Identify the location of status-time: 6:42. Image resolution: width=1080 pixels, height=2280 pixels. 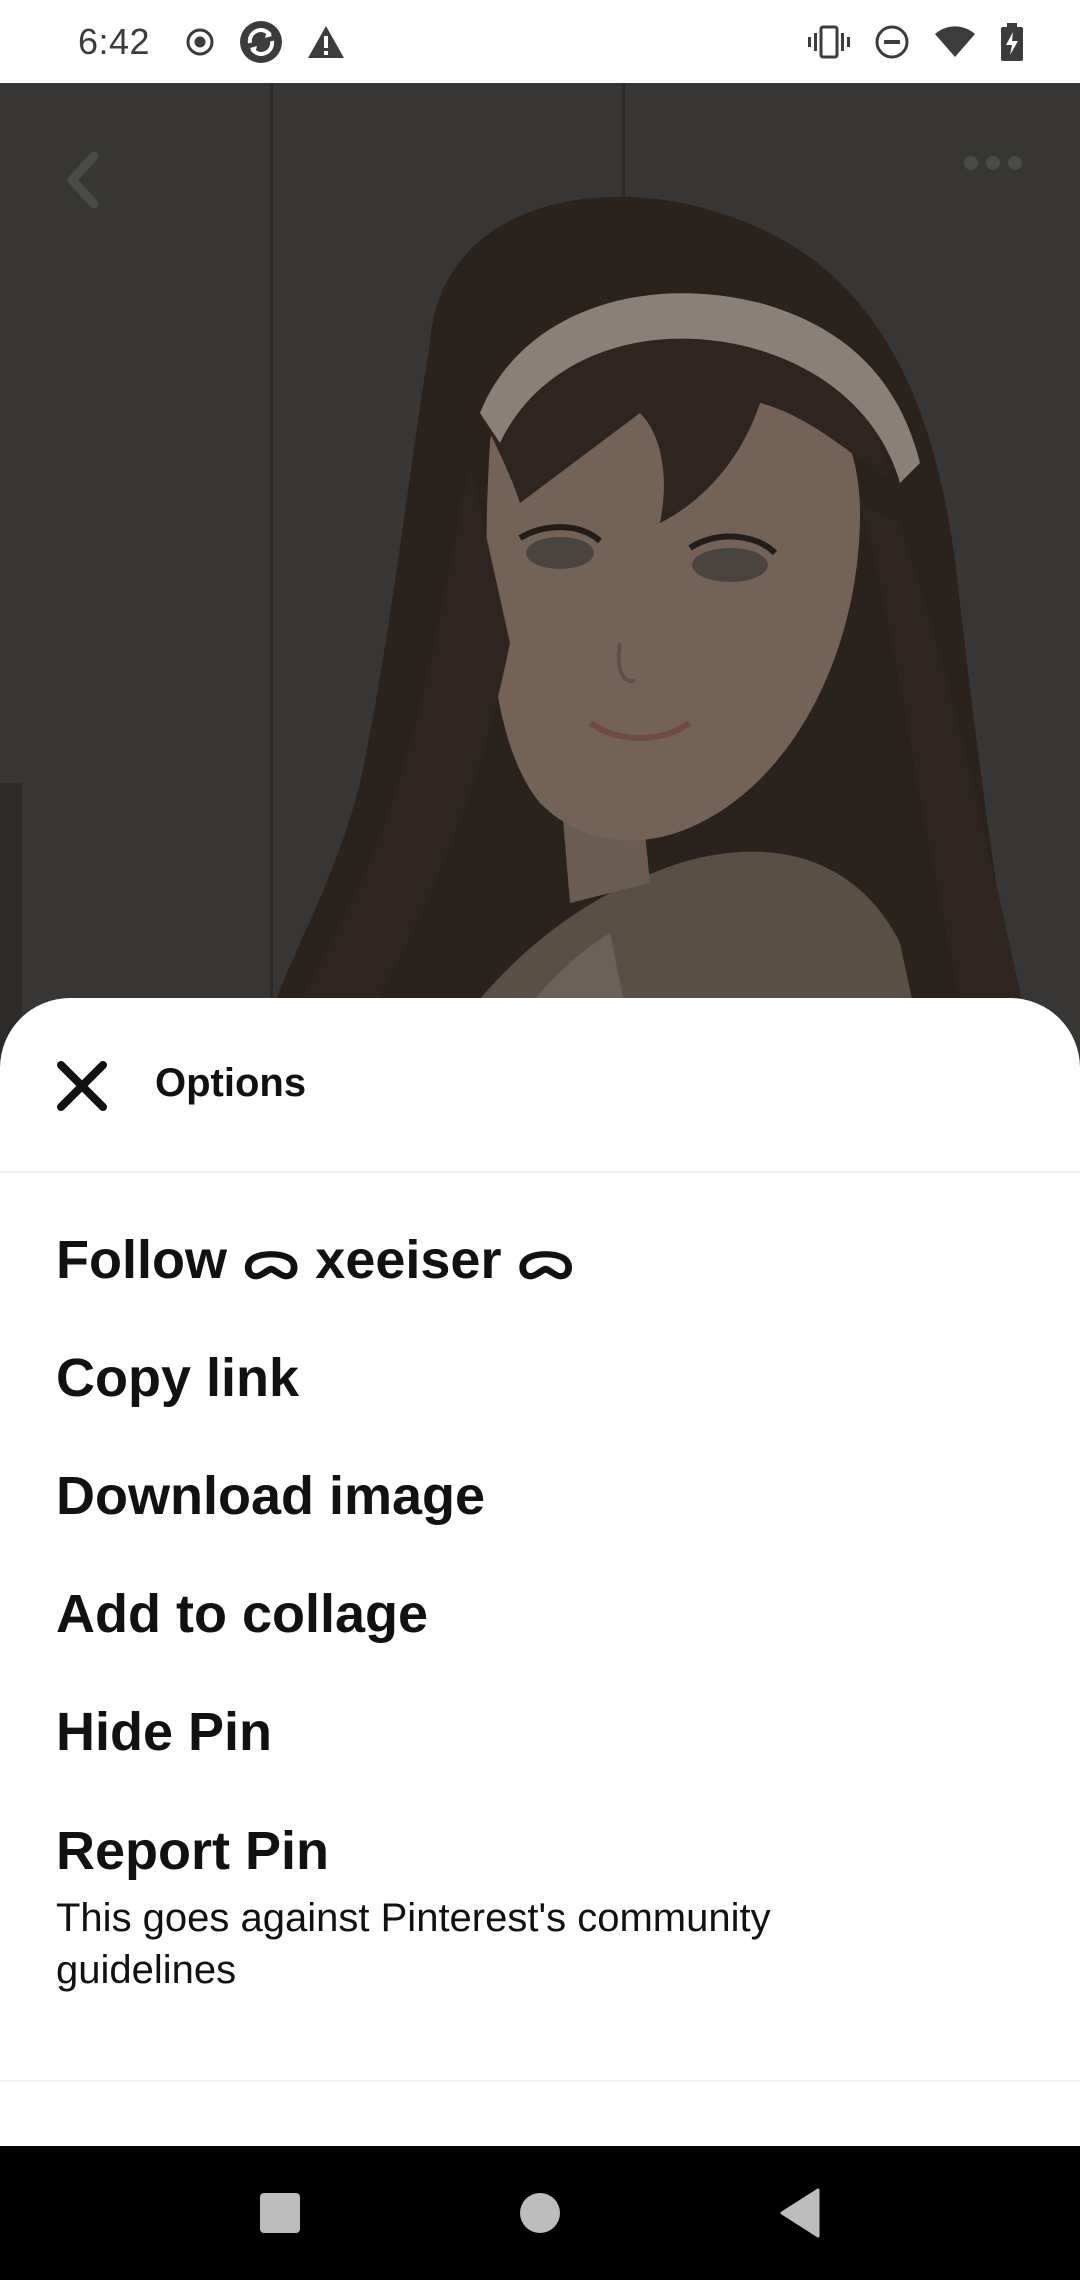
(114, 41).